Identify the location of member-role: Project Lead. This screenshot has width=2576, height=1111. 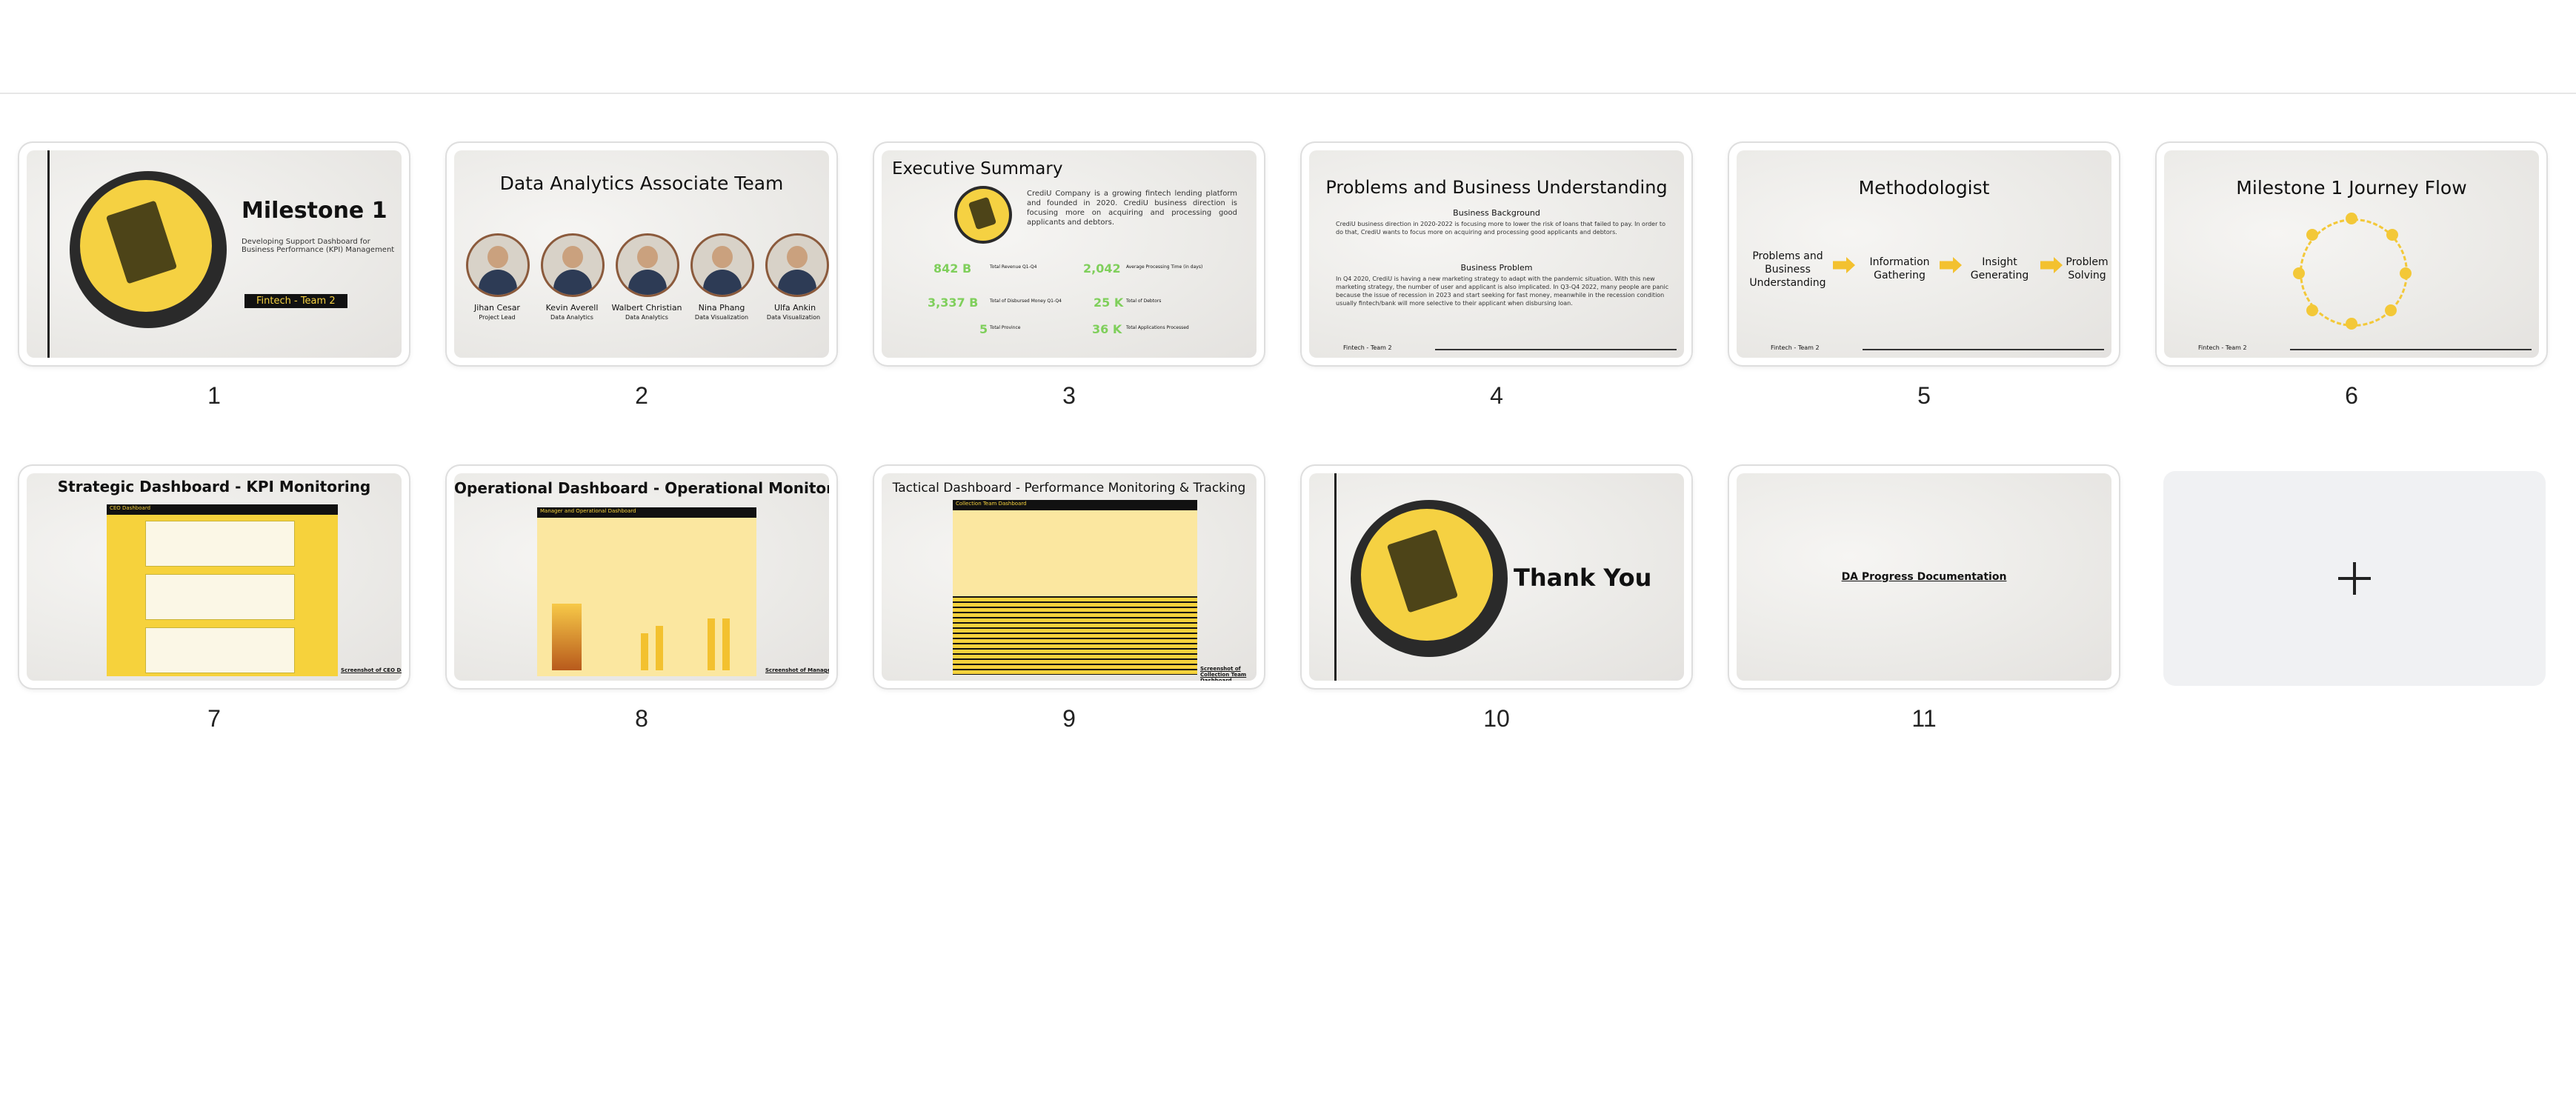
(498, 317).